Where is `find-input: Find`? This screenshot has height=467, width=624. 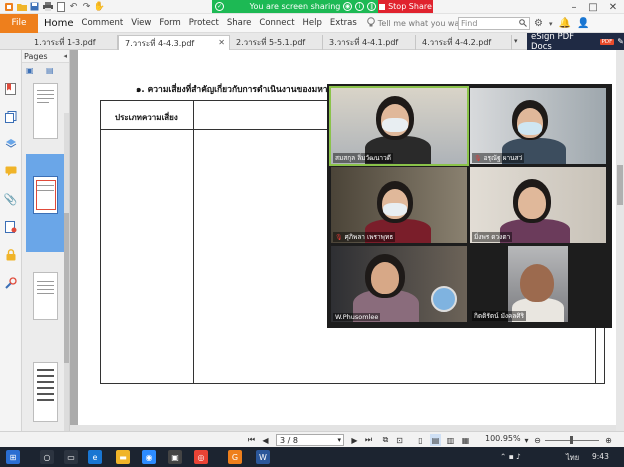 find-input: Find is located at coordinates (494, 23).